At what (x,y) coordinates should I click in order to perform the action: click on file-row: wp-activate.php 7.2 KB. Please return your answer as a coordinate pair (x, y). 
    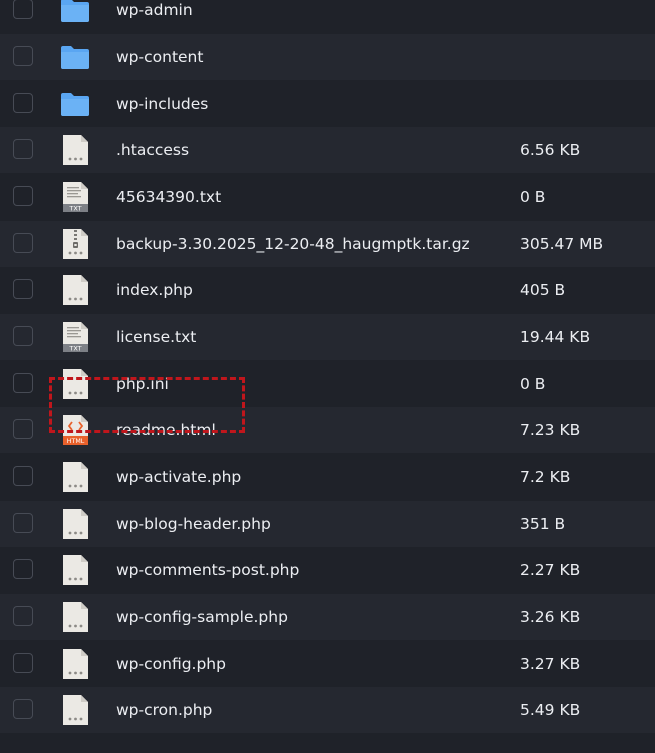
    Looking at the image, I should click on (327, 477).